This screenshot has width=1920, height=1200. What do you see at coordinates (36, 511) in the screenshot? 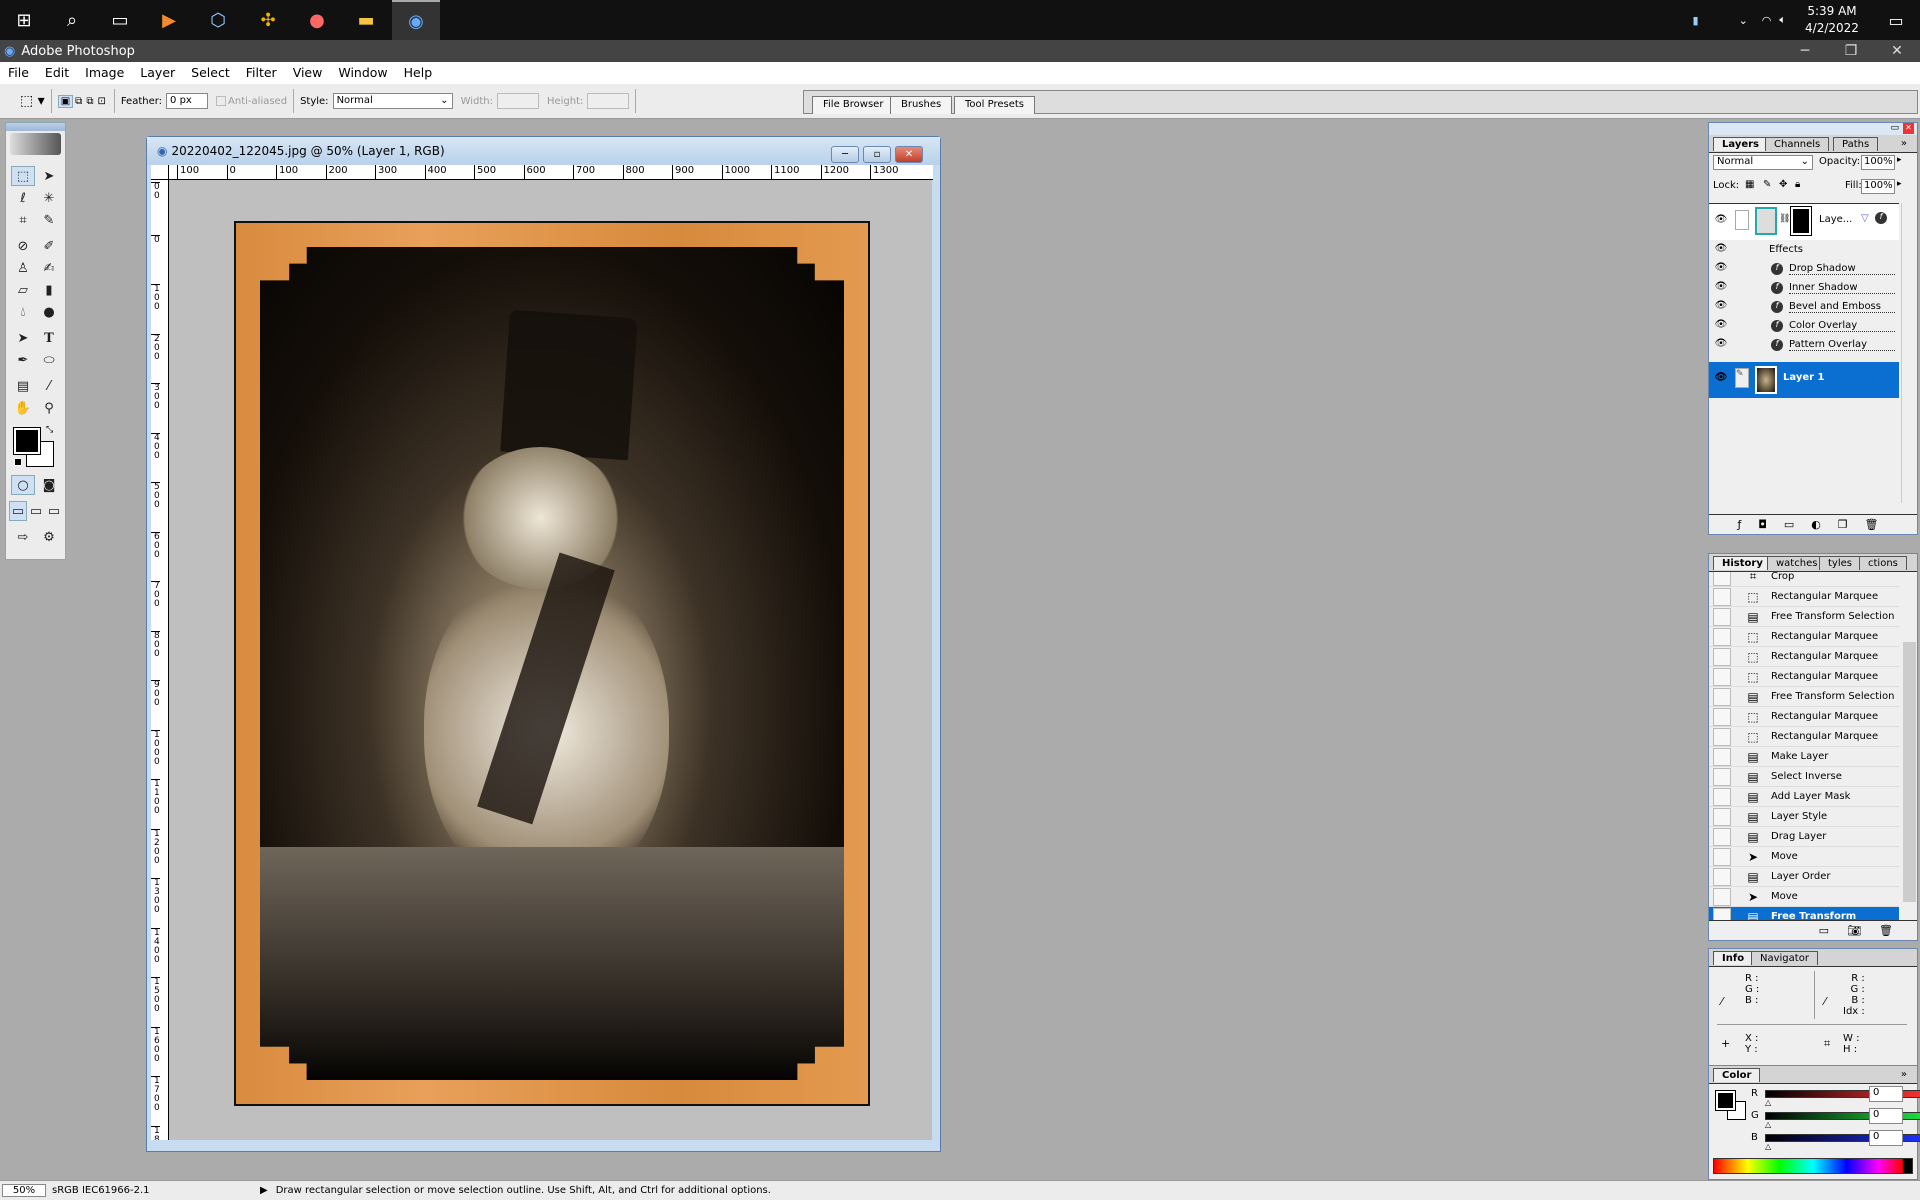
I see `full-screen-menu-mode-icon: ▭` at bounding box center [36, 511].